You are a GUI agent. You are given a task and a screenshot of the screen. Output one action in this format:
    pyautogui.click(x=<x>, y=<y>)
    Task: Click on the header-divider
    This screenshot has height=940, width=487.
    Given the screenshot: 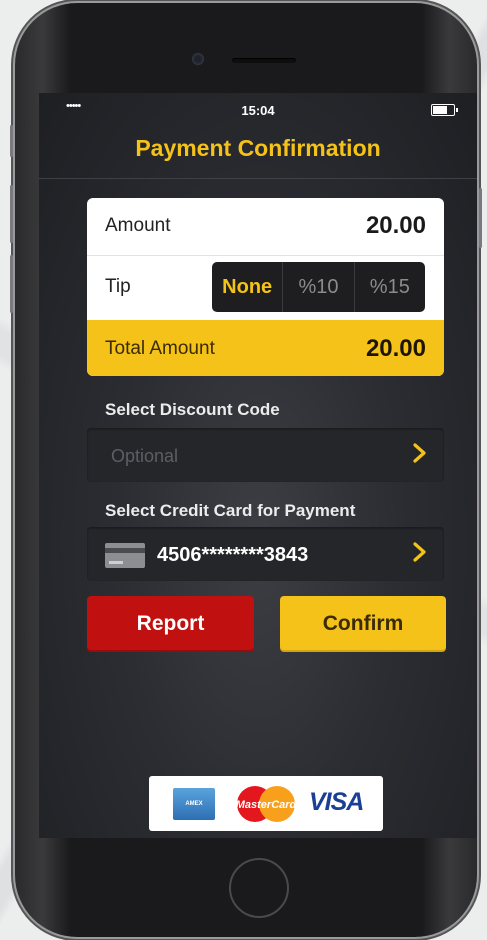 What is the action you would take?
    pyautogui.click(x=258, y=178)
    